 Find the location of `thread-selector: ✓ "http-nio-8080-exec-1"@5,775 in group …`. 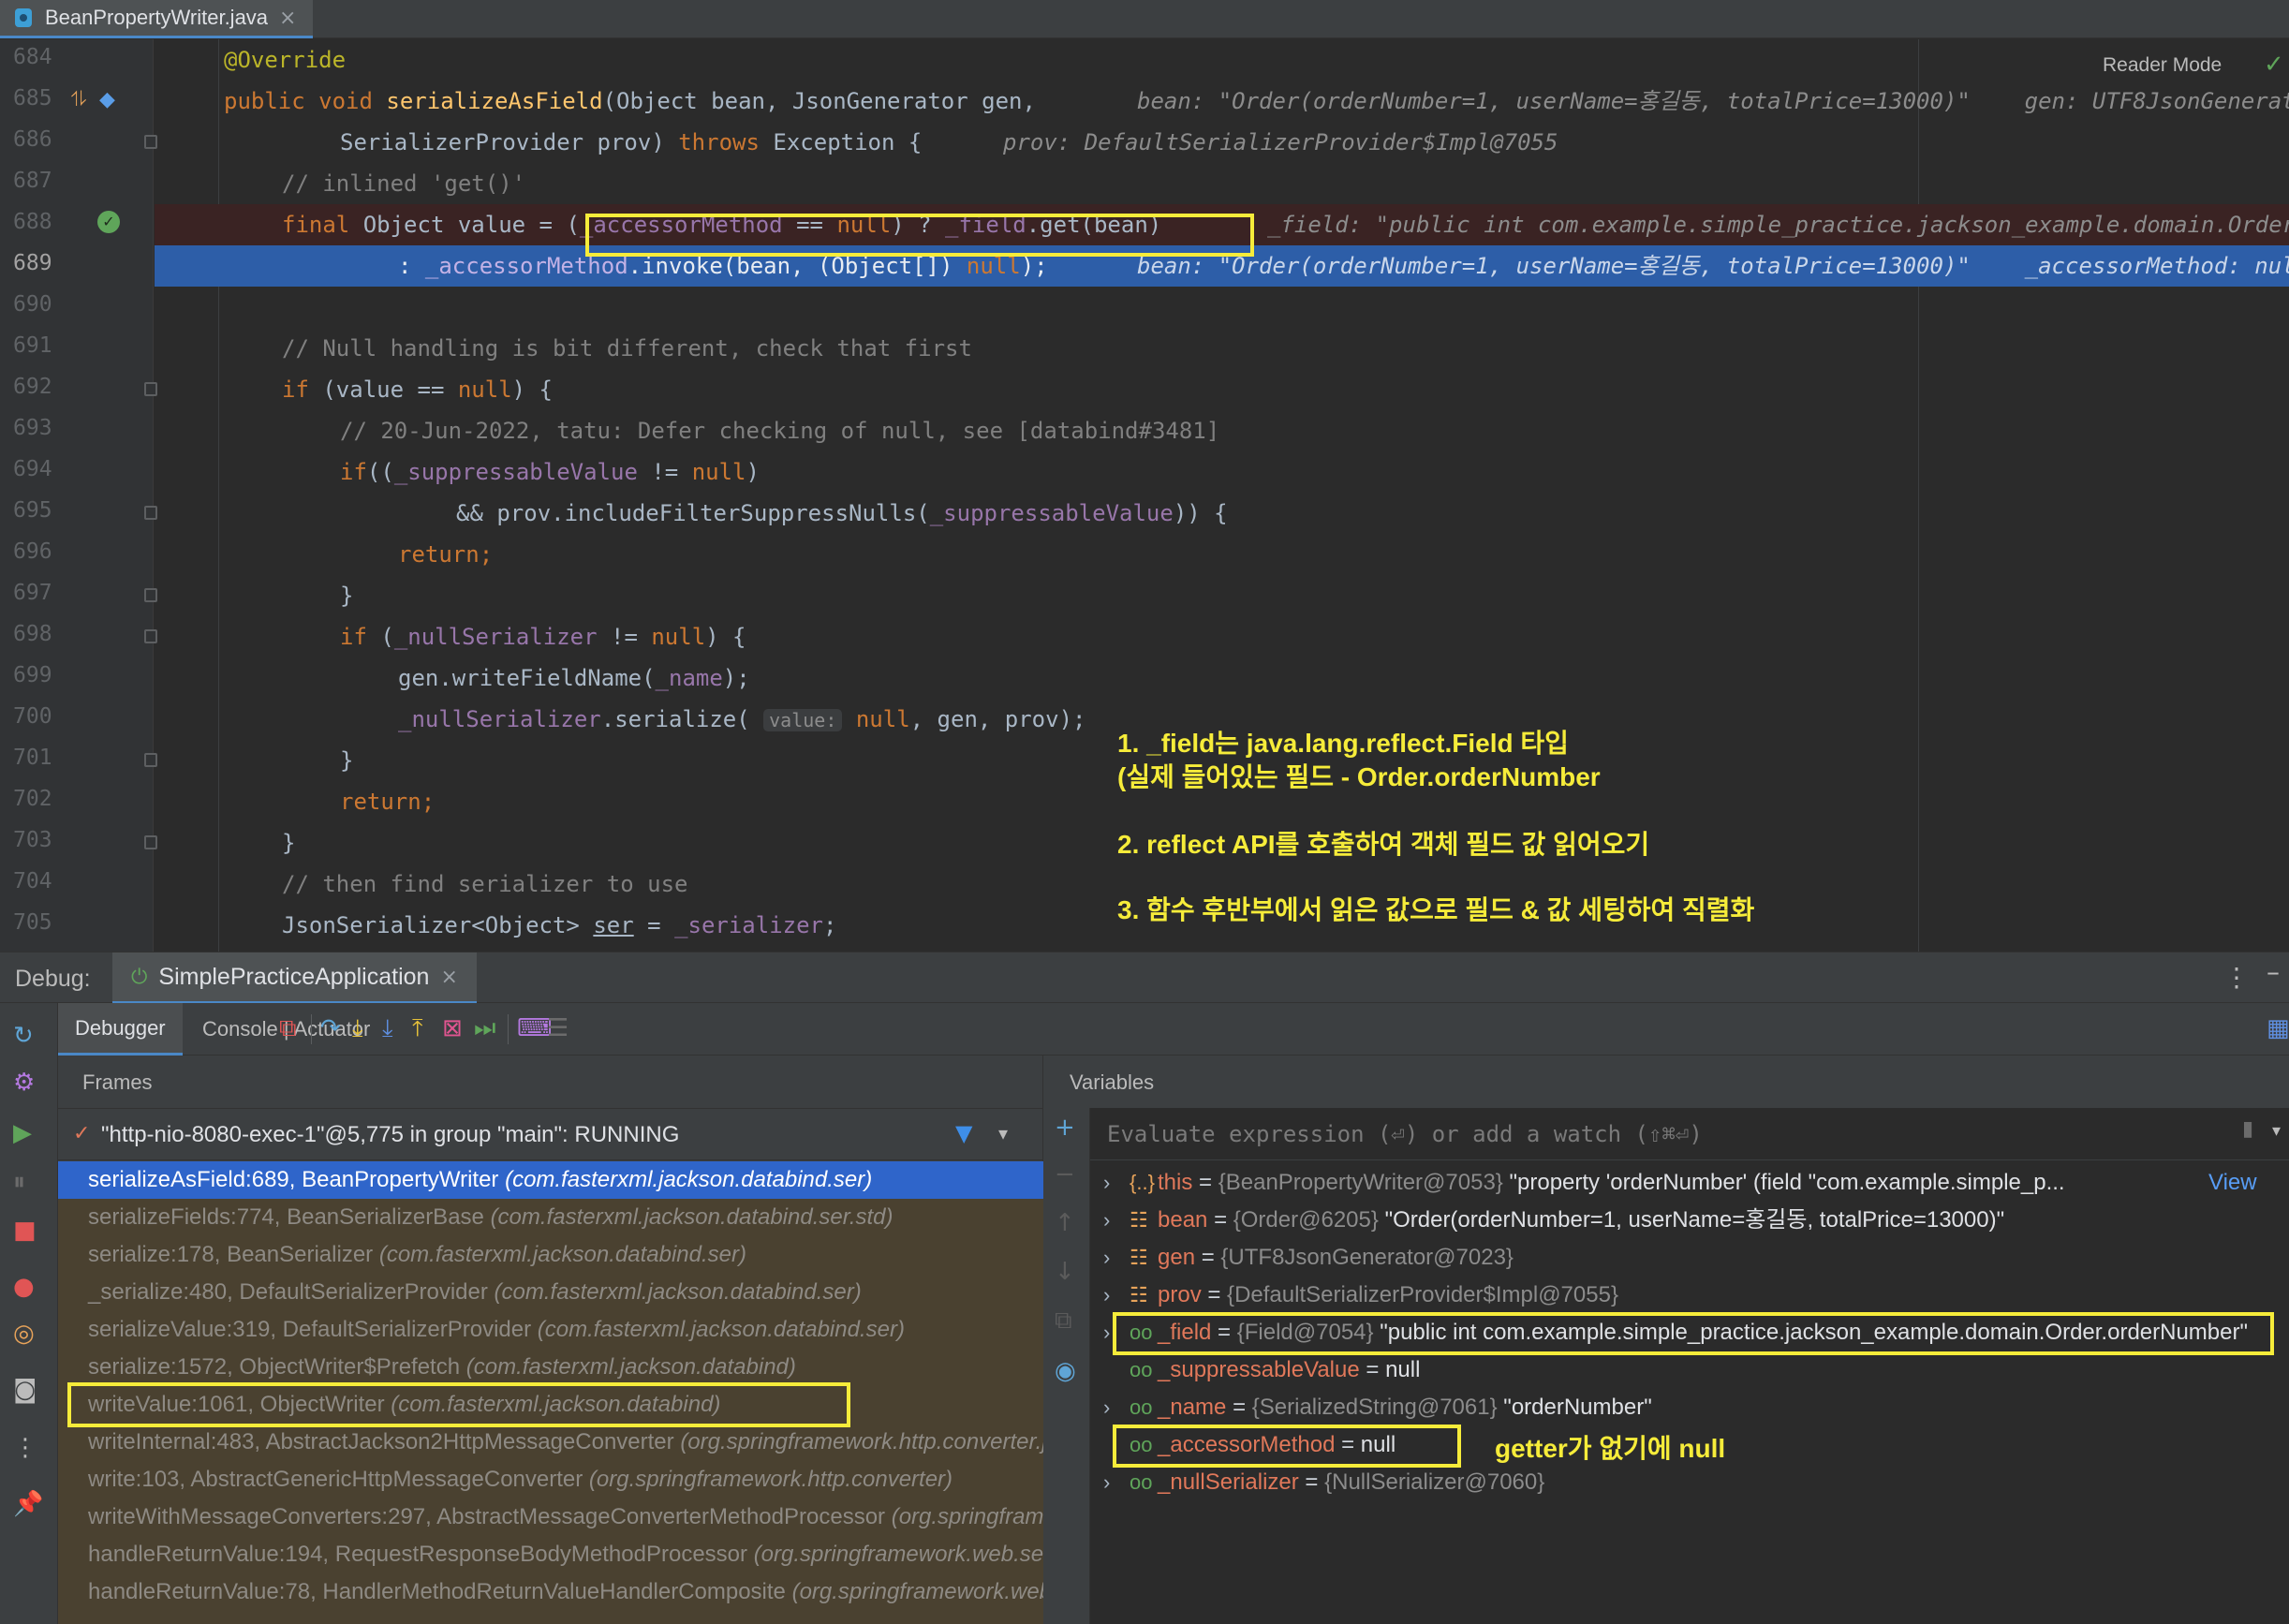

thread-selector: ✓ "http-nio-8080-exec-1"@5,775 in group … is located at coordinates (551, 1134).